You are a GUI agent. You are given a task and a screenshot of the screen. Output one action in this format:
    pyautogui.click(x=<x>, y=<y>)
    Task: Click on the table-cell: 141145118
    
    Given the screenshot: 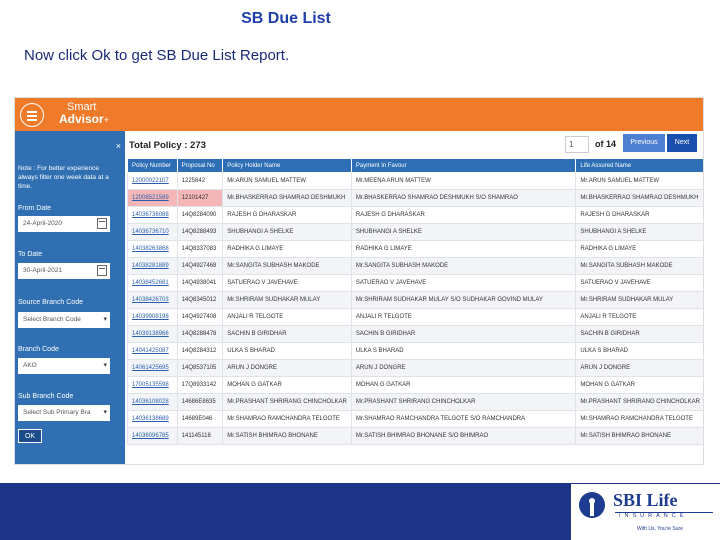 What is the action you would take?
    pyautogui.click(x=200, y=436)
    